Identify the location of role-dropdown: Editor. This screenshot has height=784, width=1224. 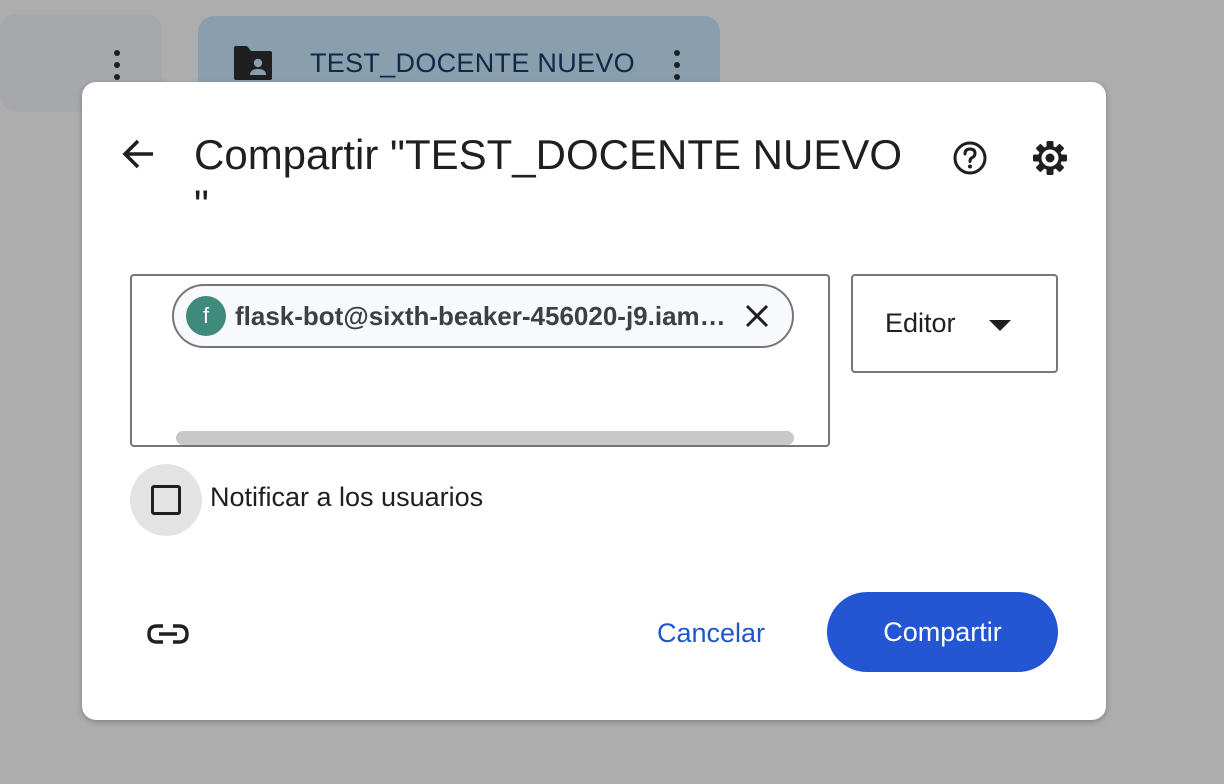
(954, 323).